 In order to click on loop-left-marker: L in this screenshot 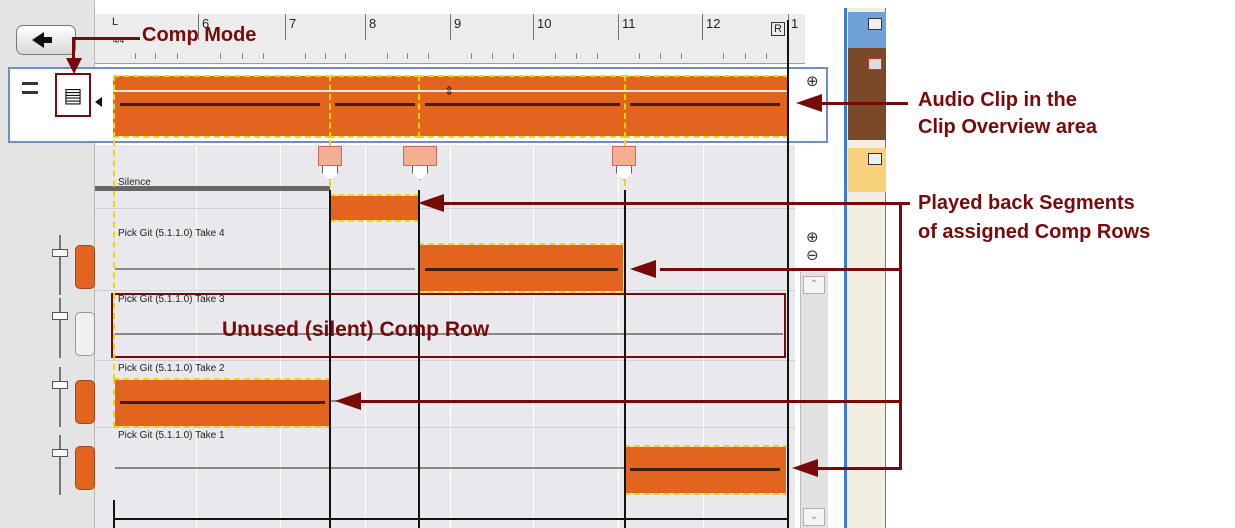, I will do `click(115, 22)`.